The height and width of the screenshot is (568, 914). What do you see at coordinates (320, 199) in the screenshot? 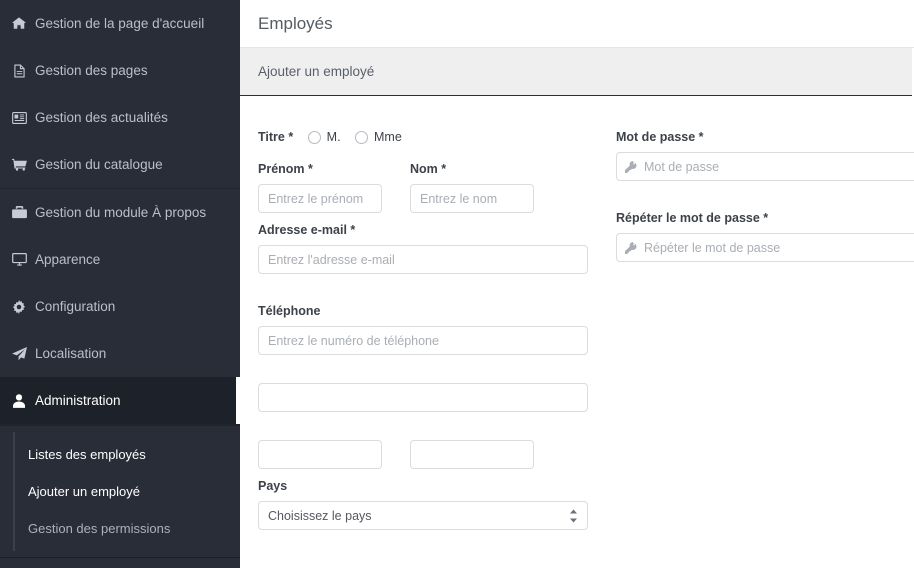
I see `firstname-input` at bounding box center [320, 199].